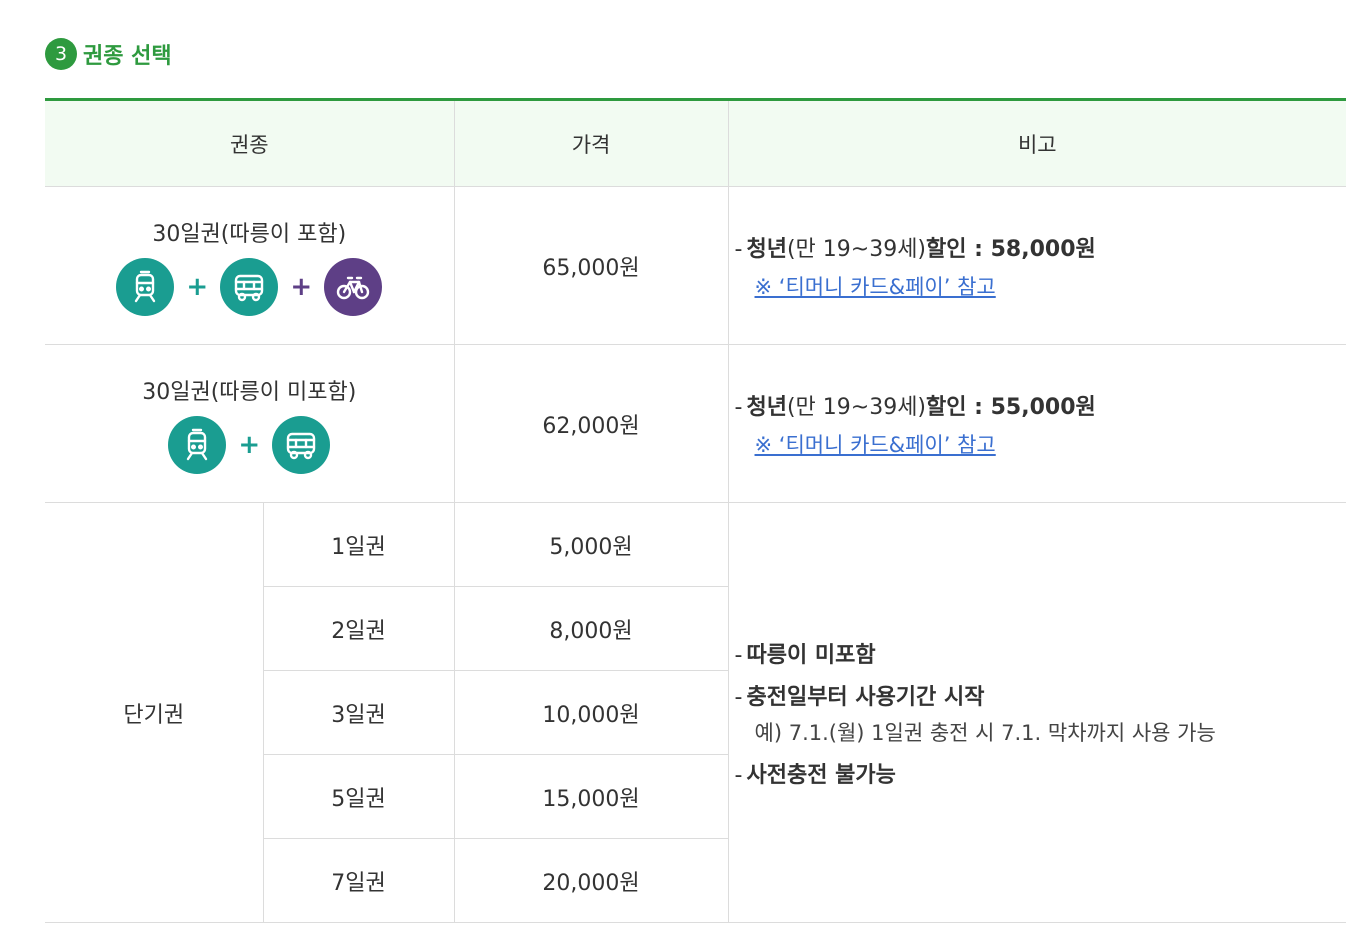 This screenshot has height=930, width=1346. I want to click on table-header-row: 권종 가격 비고, so click(695, 143).